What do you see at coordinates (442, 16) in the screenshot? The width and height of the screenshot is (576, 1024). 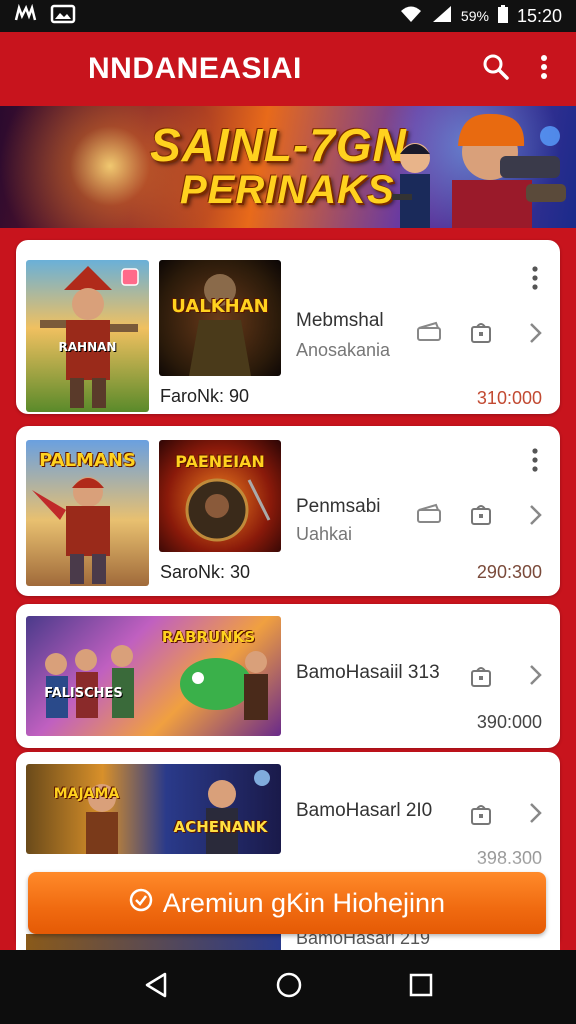 I see `signal-icon` at bounding box center [442, 16].